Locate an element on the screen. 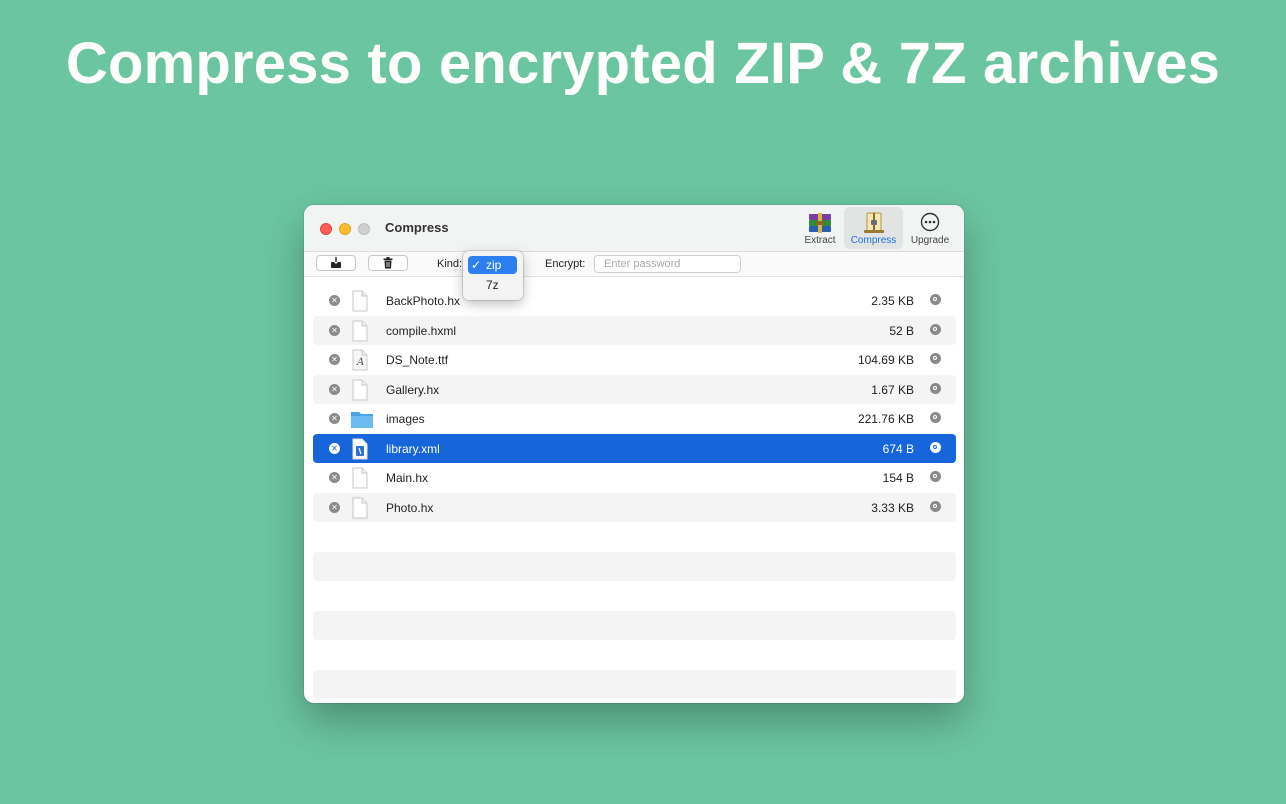 This screenshot has height=804, width=1286. kind-option-label: 7z is located at coordinates (492, 285).